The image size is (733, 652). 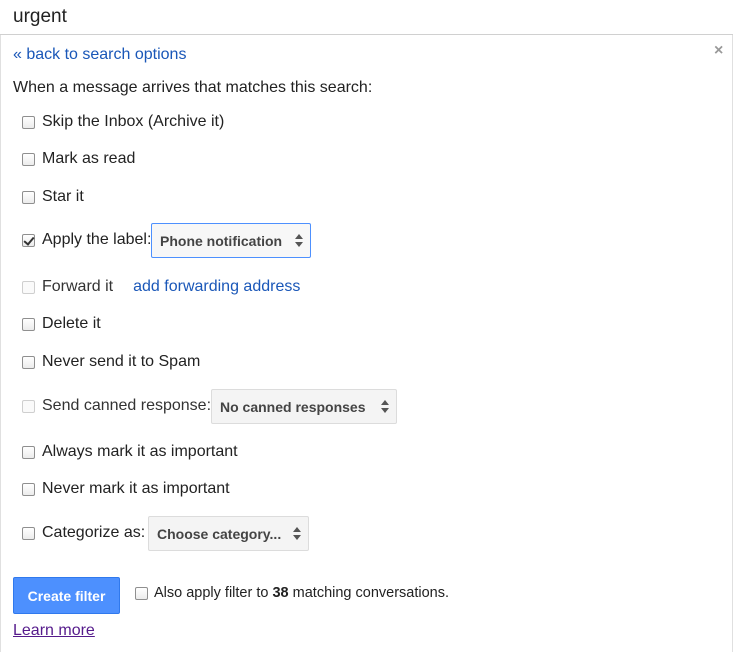 I want to click on always-important-option: Always mark it as important, so click(x=130, y=452).